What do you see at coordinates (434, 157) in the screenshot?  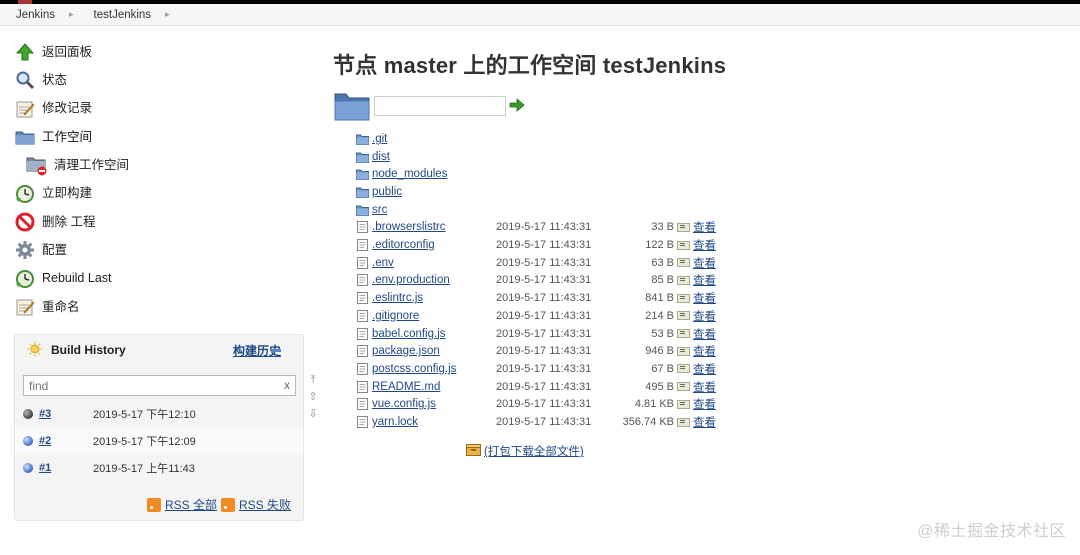 I see `file-name-link: dist` at bounding box center [434, 157].